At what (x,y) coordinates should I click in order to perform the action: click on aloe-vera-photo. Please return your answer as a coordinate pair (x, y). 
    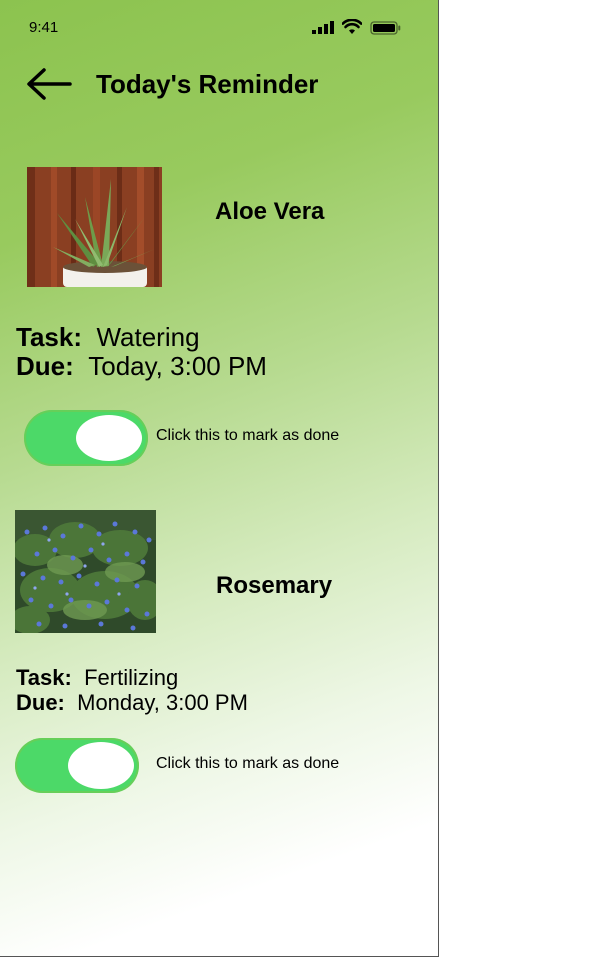
    Looking at the image, I should click on (94, 227).